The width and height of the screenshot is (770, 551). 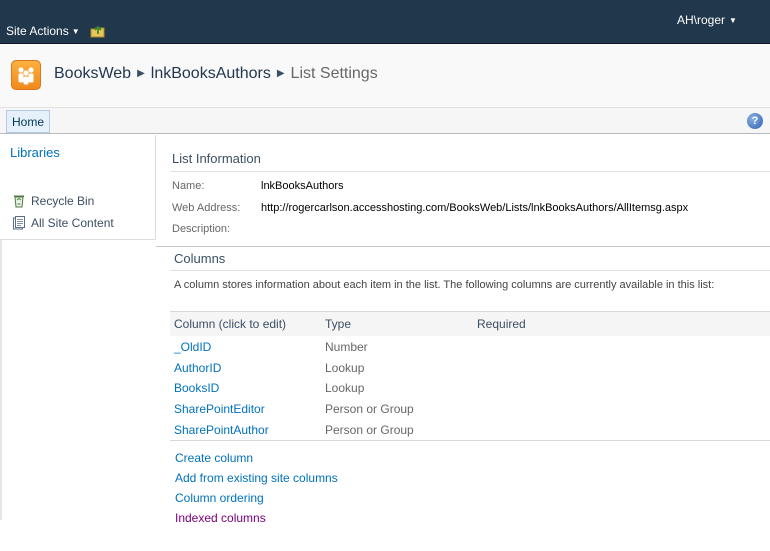 I want to click on help-icon: ?, so click(x=755, y=121).